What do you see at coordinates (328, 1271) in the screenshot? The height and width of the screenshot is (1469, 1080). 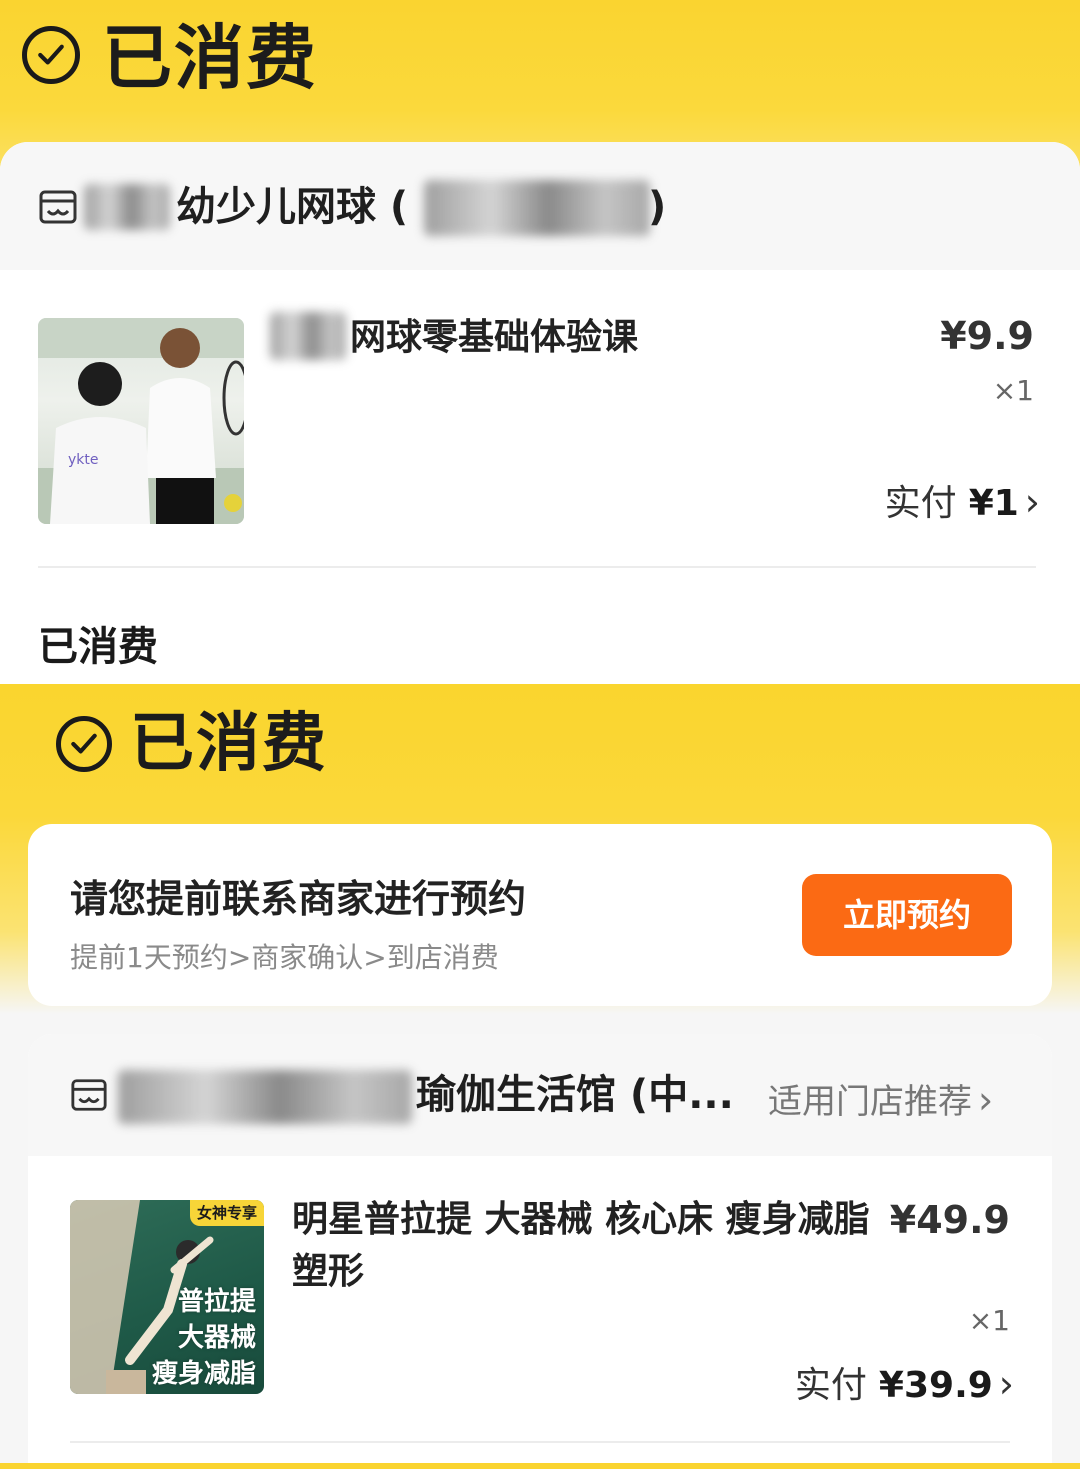 I see `product-title-line: 塑形` at bounding box center [328, 1271].